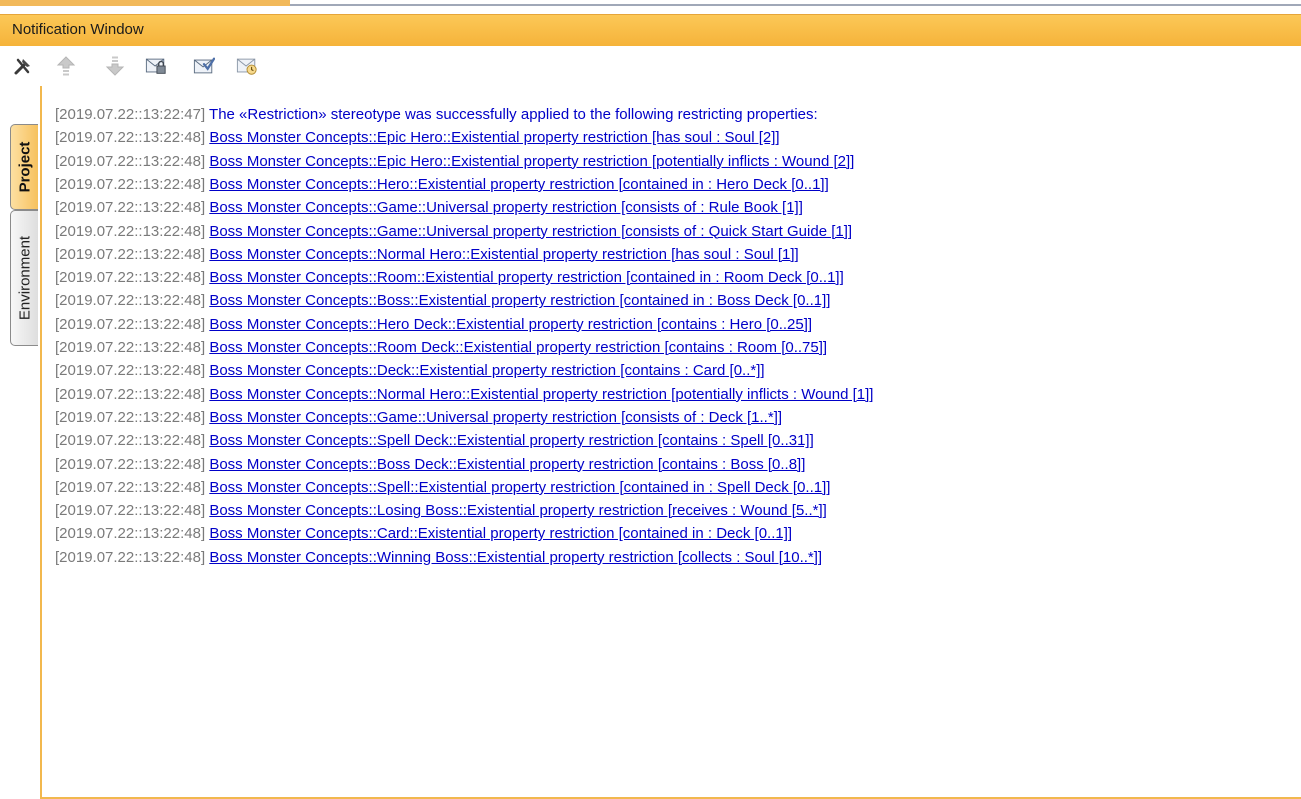 Image resolution: width=1301 pixels, height=799 pixels. Describe the element at coordinates (247, 66) in the screenshot. I see `mail-clock-icon` at that location.